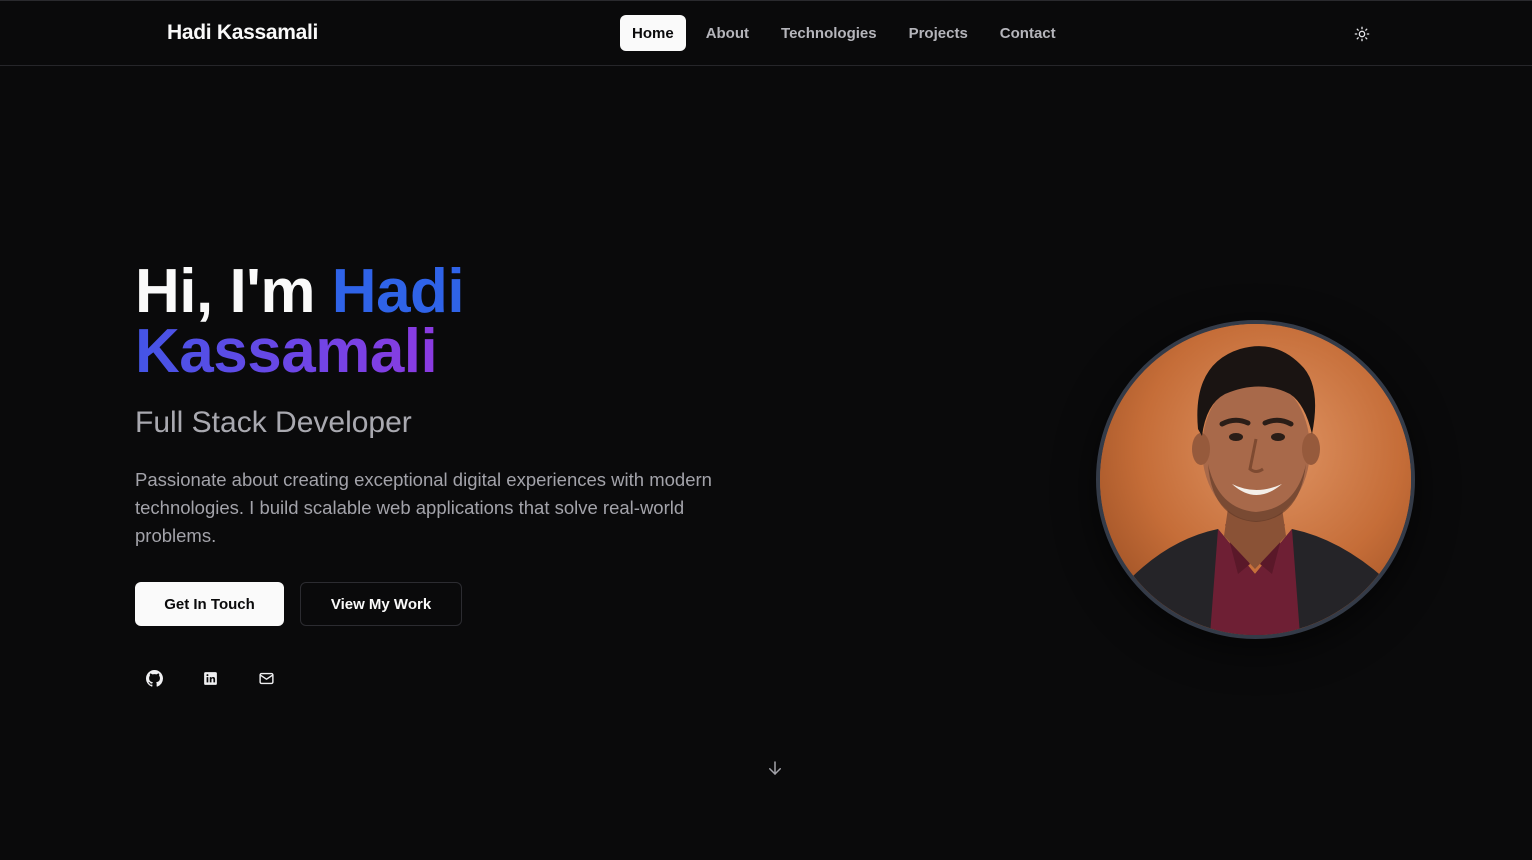 The image size is (1532, 860). I want to click on hero-title-line-1: Hi, I'm Hadi, so click(300, 292).